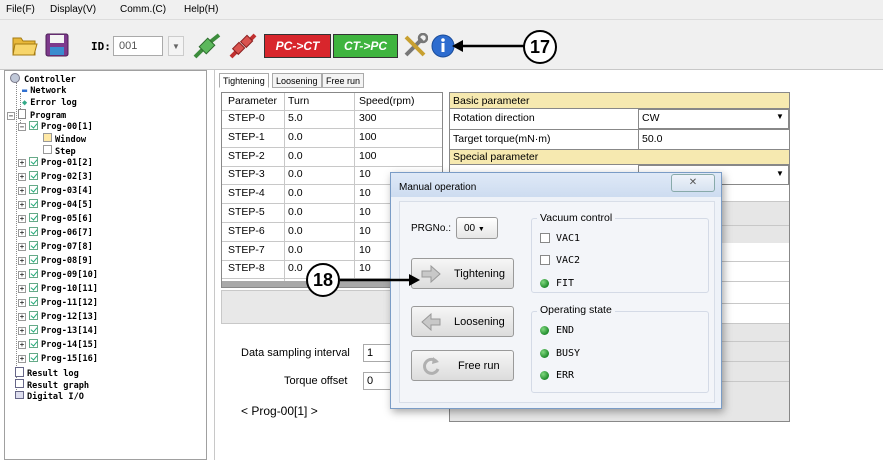  What do you see at coordinates (20, 9) in the screenshot?
I see `menu-file: File(F)` at bounding box center [20, 9].